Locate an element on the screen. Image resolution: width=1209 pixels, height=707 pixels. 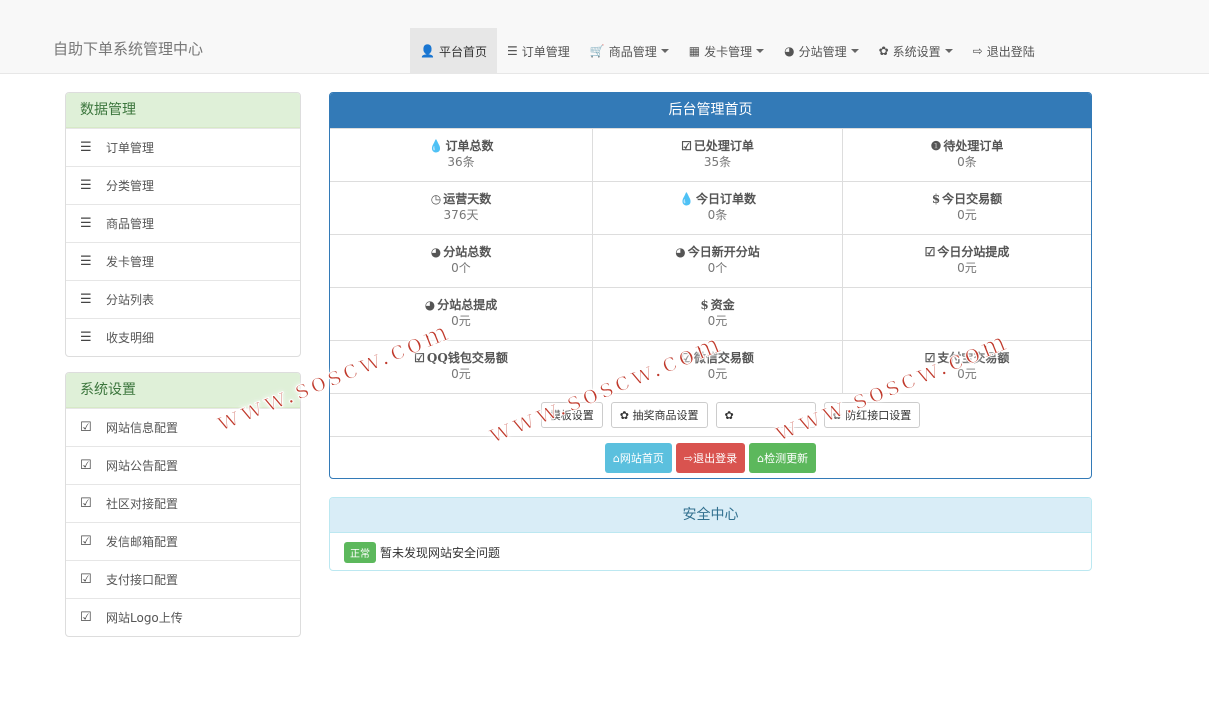
security-center-panel: 安全中心 正常 暂未发现网站安全问题 is located at coordinates (710, 534).